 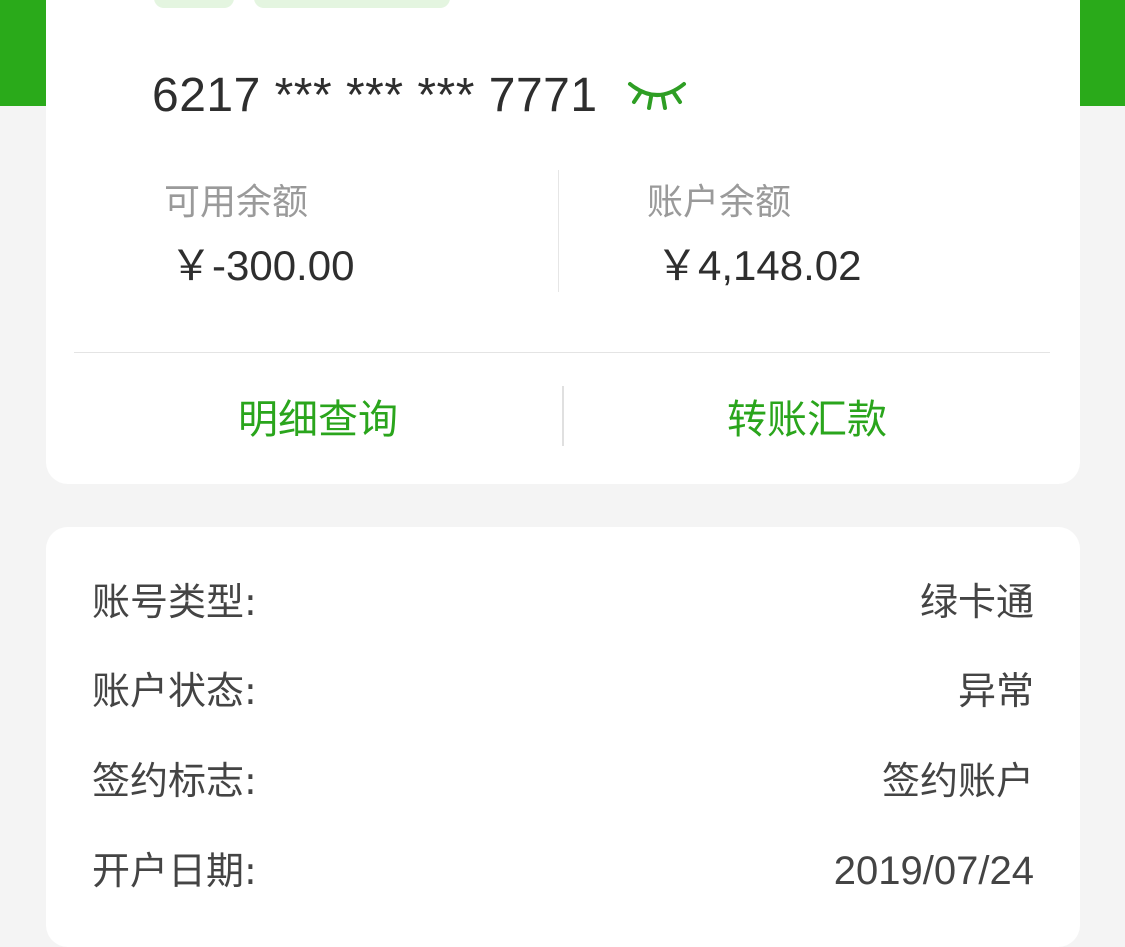 I want to click on detail-query-button: 明细查询, so click(x=318, y=420).